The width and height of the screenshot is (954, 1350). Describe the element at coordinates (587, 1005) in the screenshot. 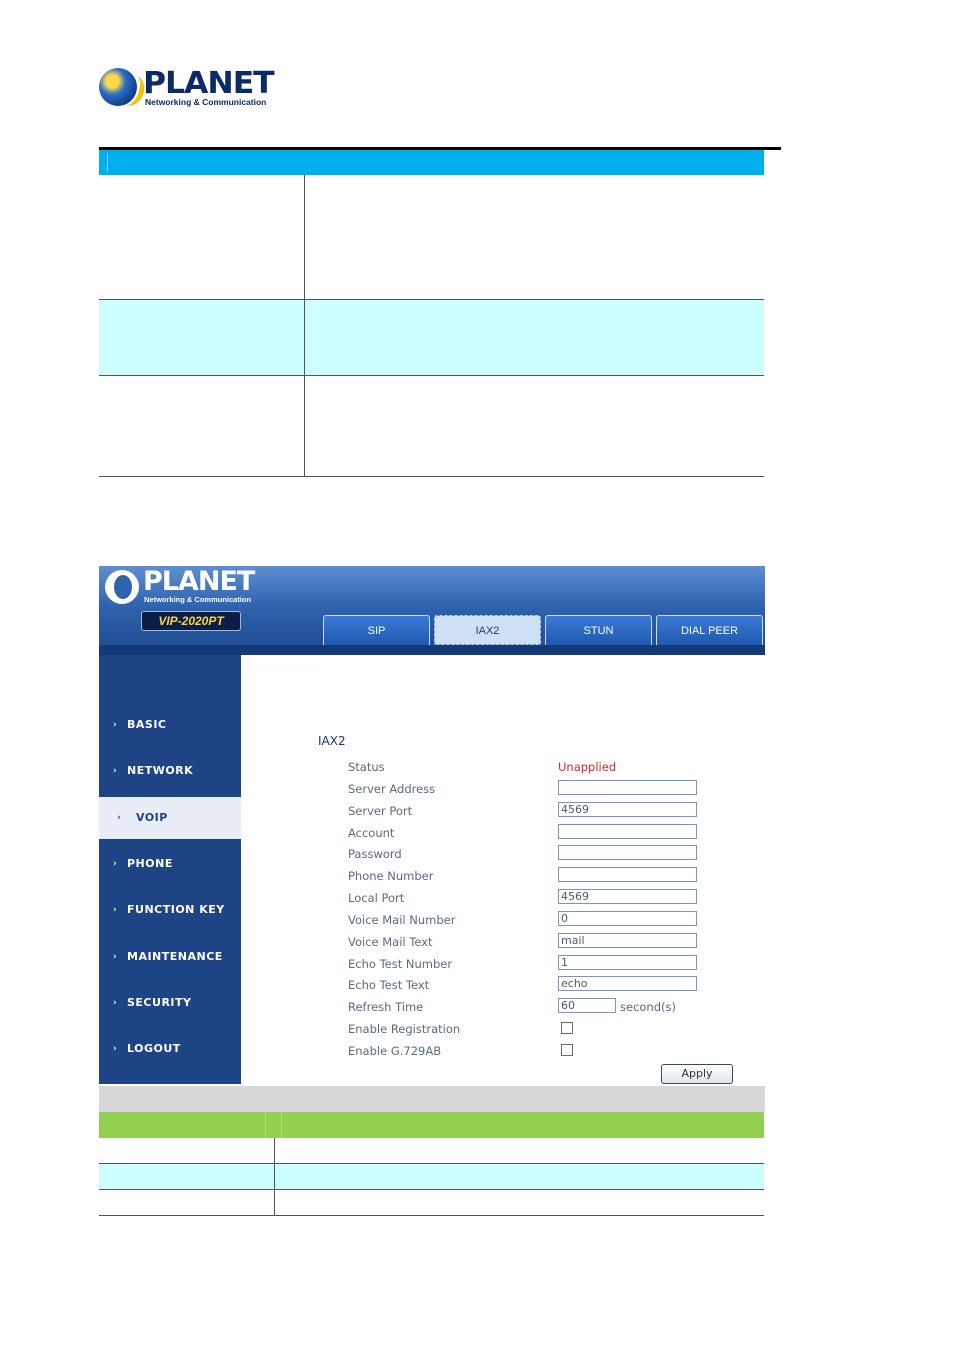

I see `refresh-time-input: 60` at that location.